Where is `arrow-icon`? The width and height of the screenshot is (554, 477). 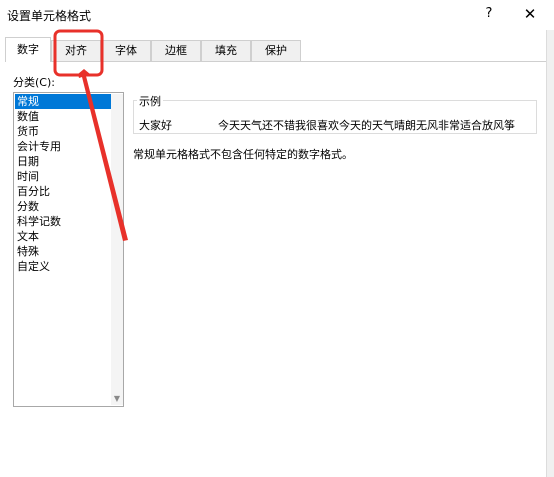 arrow-icon is located at coordinates (103, 155).